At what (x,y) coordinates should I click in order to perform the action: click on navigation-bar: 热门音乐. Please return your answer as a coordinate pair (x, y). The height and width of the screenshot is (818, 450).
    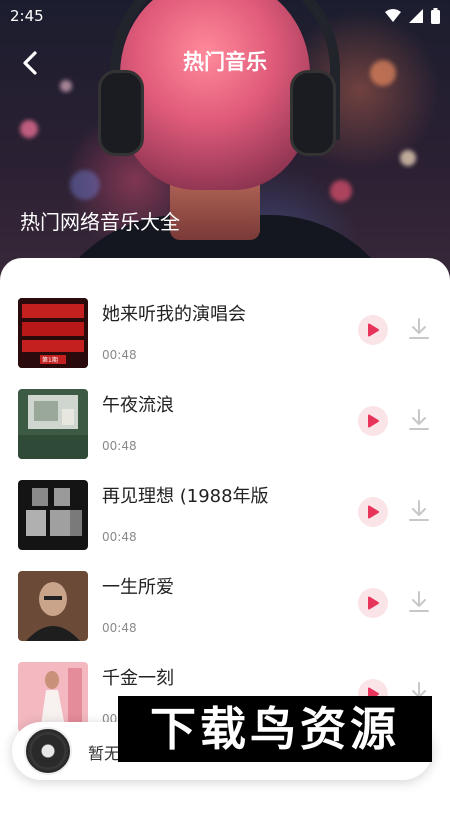
    Looking at the image, I should click on (225, 62).